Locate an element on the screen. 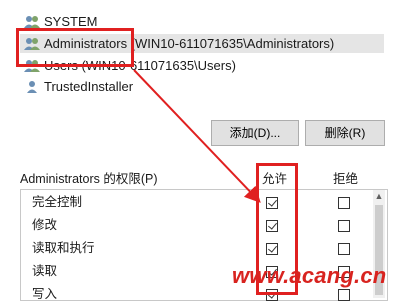  annotation-arrow is located at coordinates (197, 136).